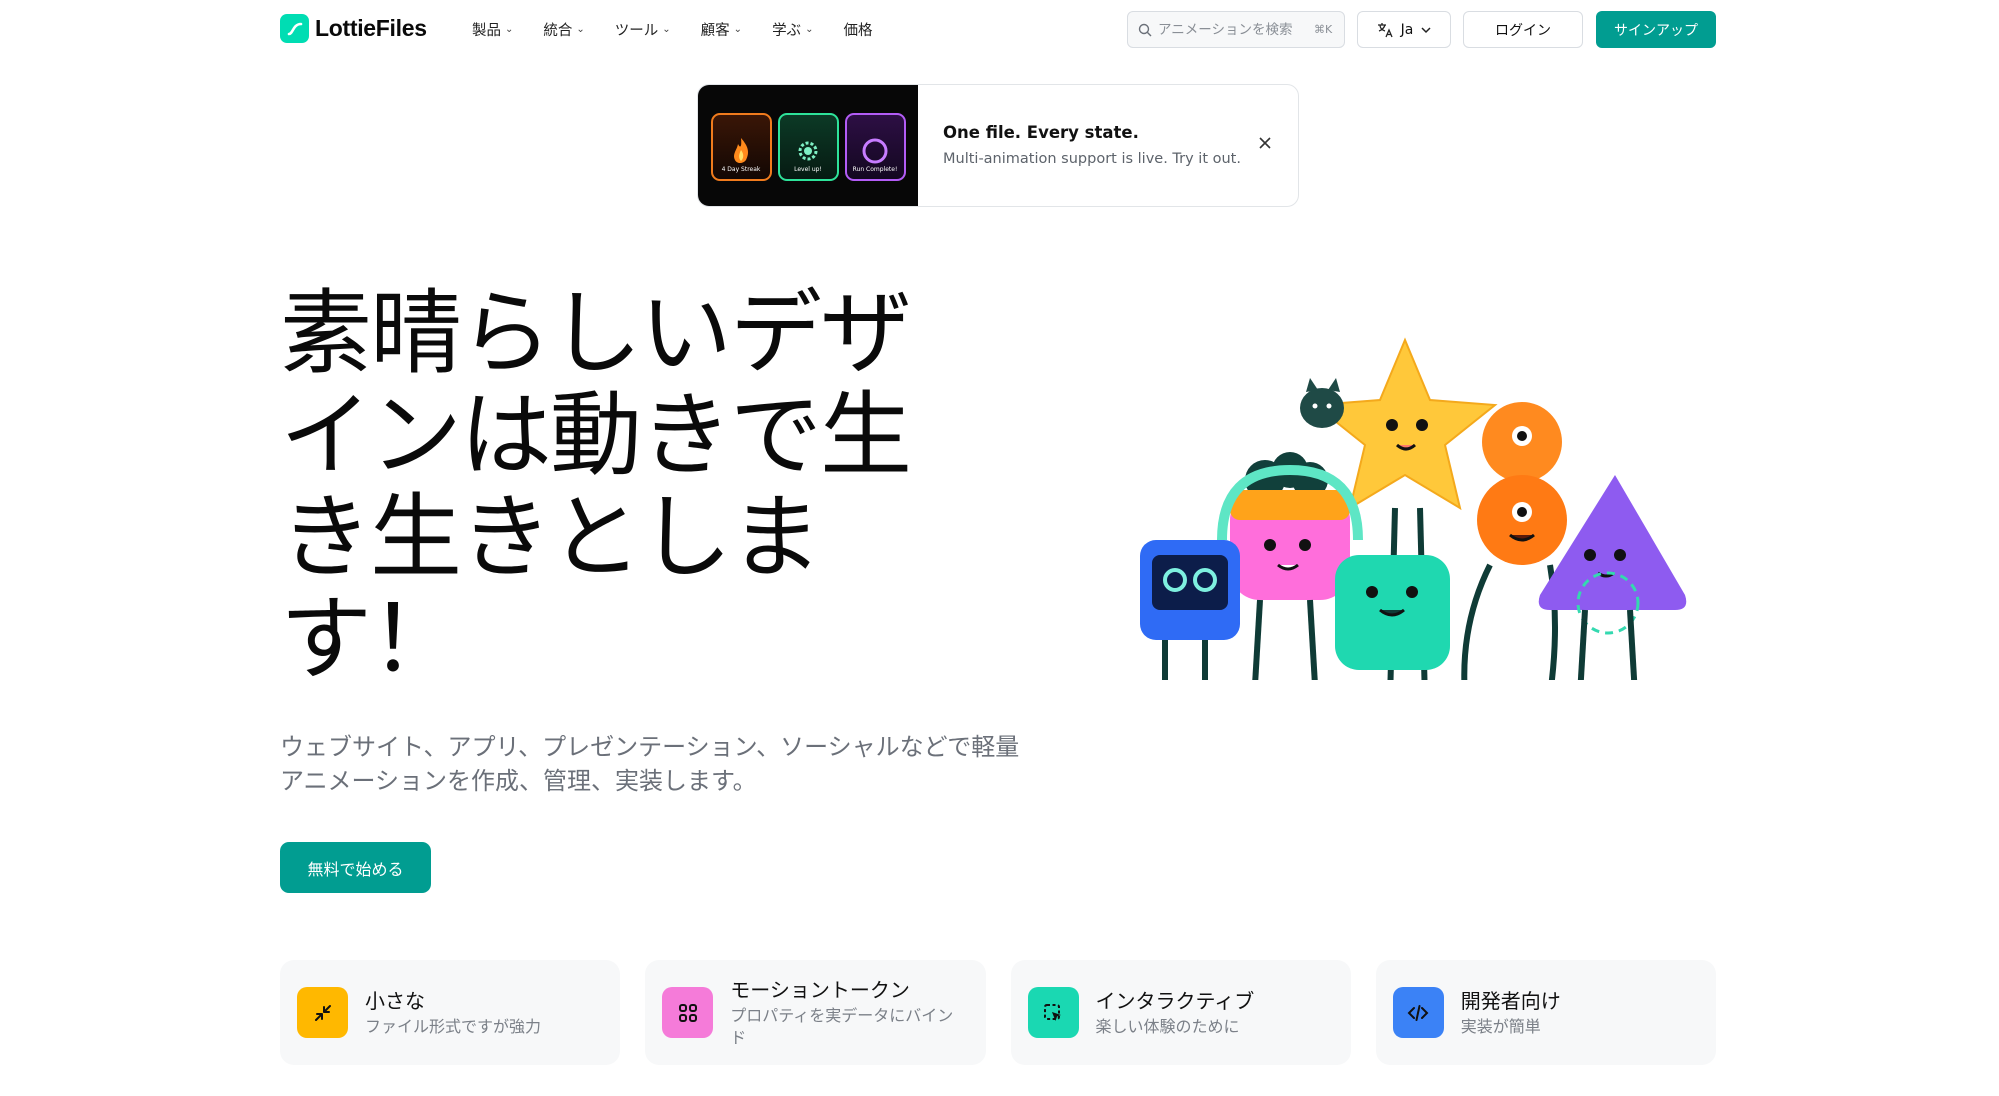  Describe the element at coordinates (1265, 143) in the screenshot. I see `close-icon` at that location.